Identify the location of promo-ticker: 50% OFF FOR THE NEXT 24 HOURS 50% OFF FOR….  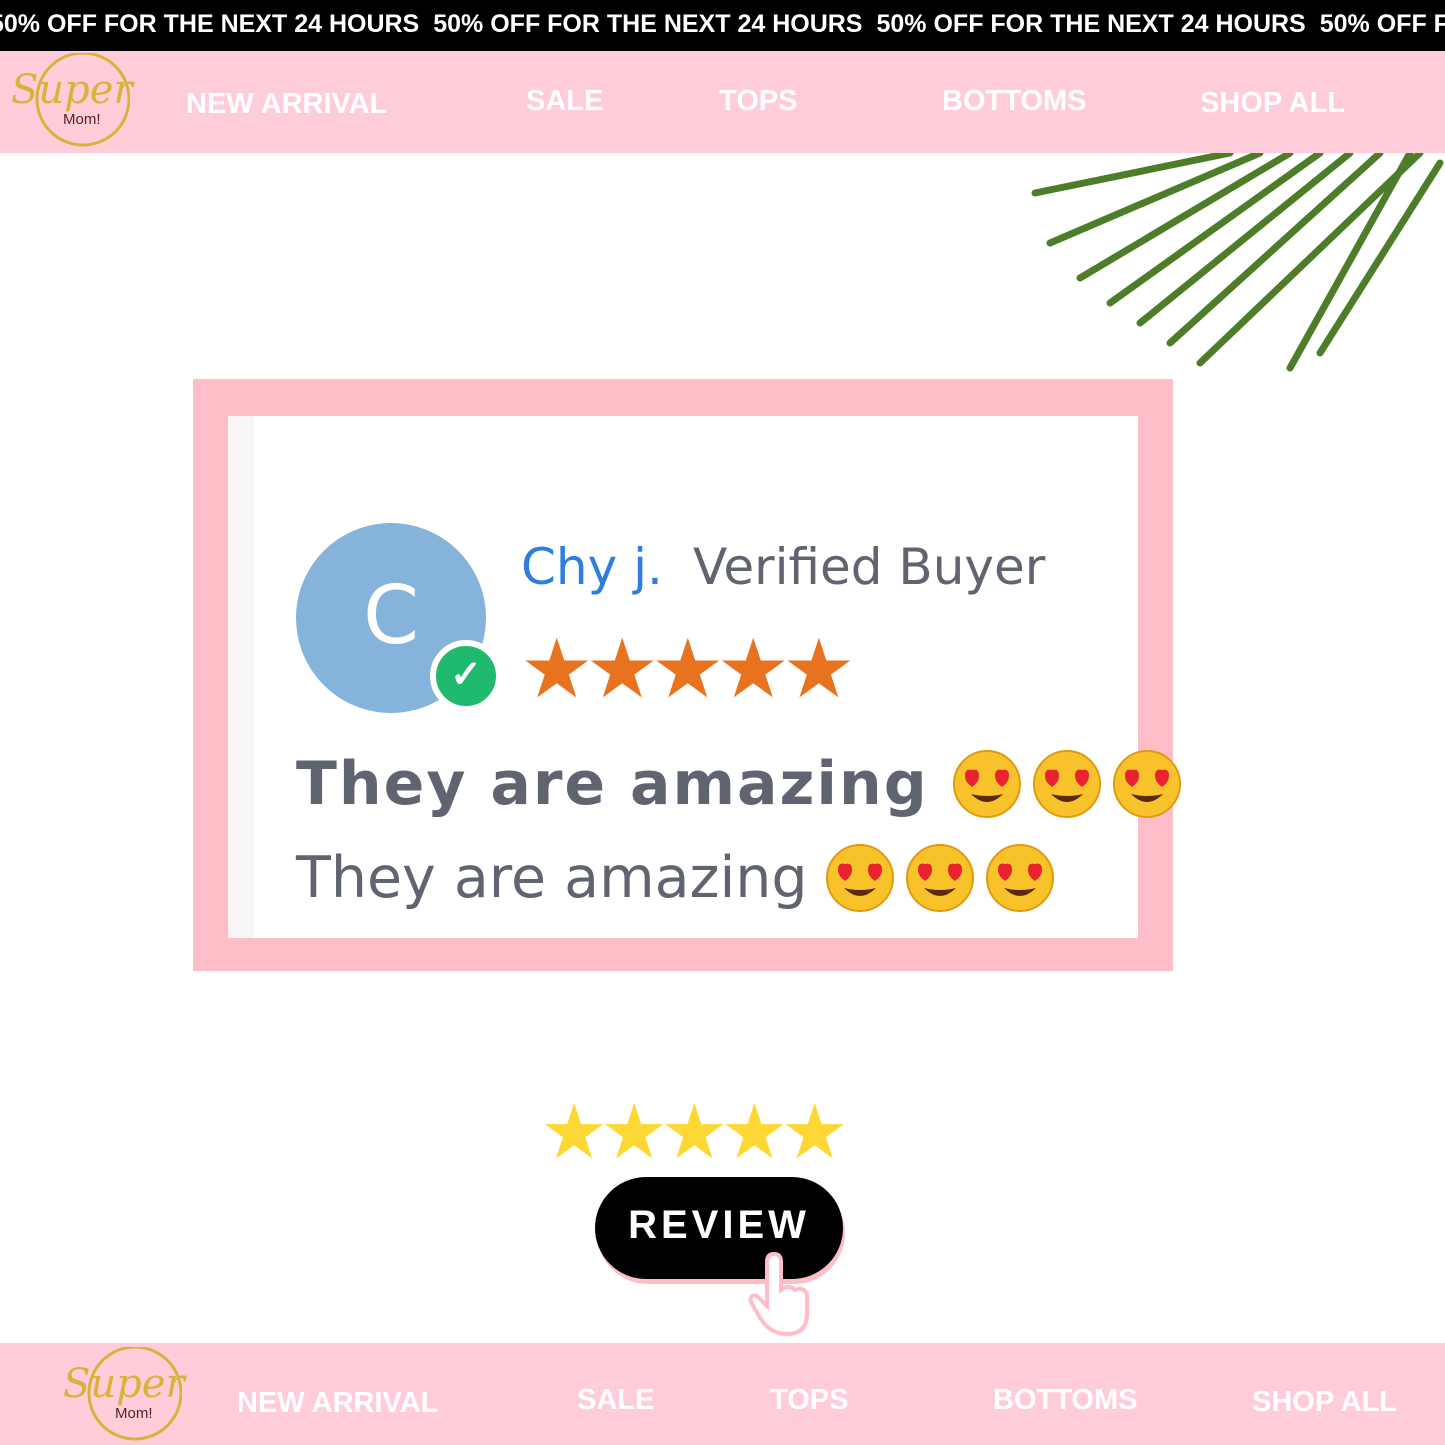
(722, 25).